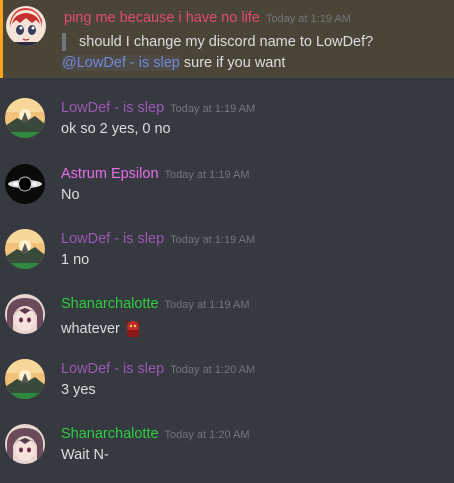 This screenshot has width=454, height=483. What do you see at coordinates (227, 316) in the screenshot?
I see `message: Shanarchalotte Today at 1:19 AM whatever` at bounding box center [227, 316].